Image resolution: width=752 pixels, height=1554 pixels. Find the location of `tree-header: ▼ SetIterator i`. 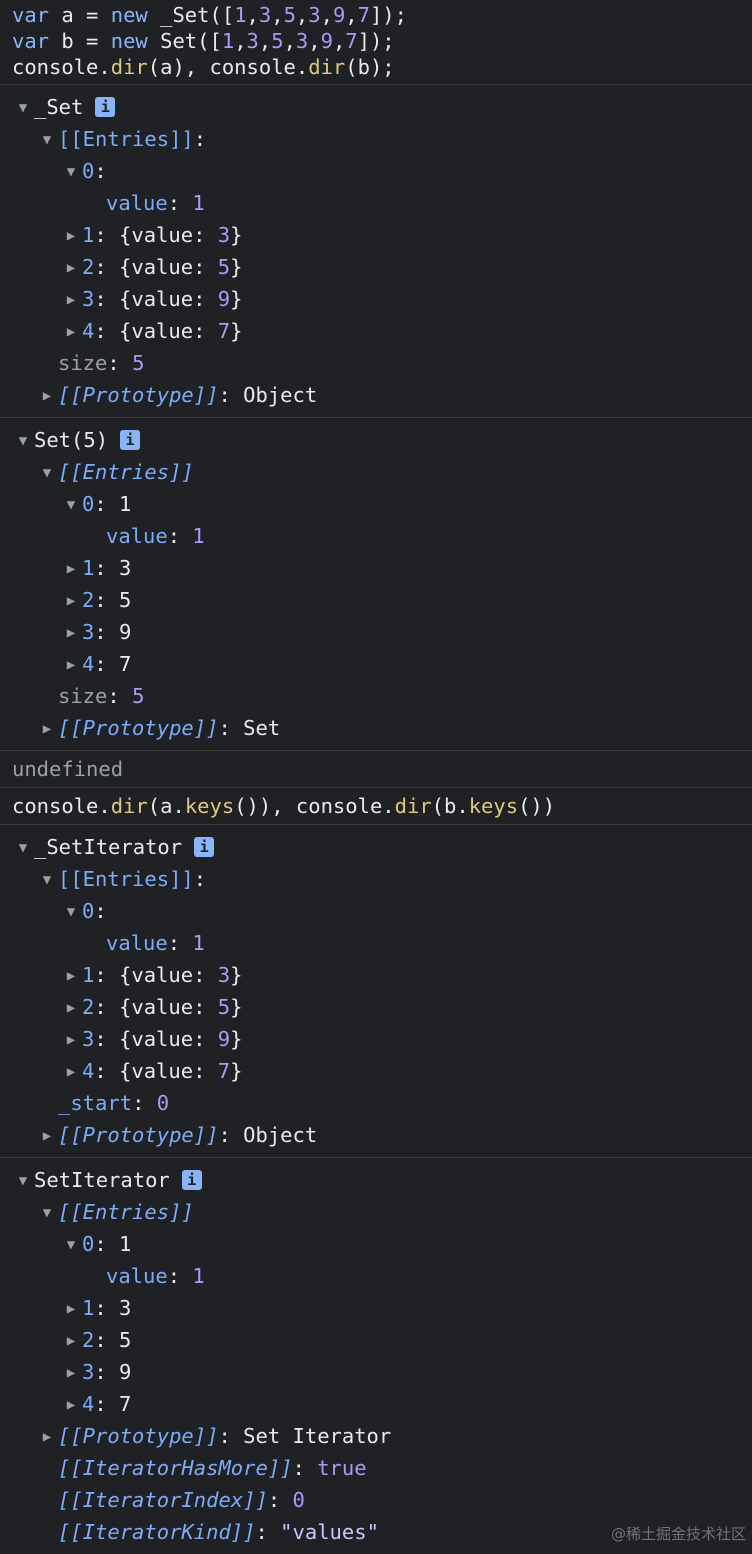

tree-header: ▼ SetIterator i is located at coordinates (382, 1180).